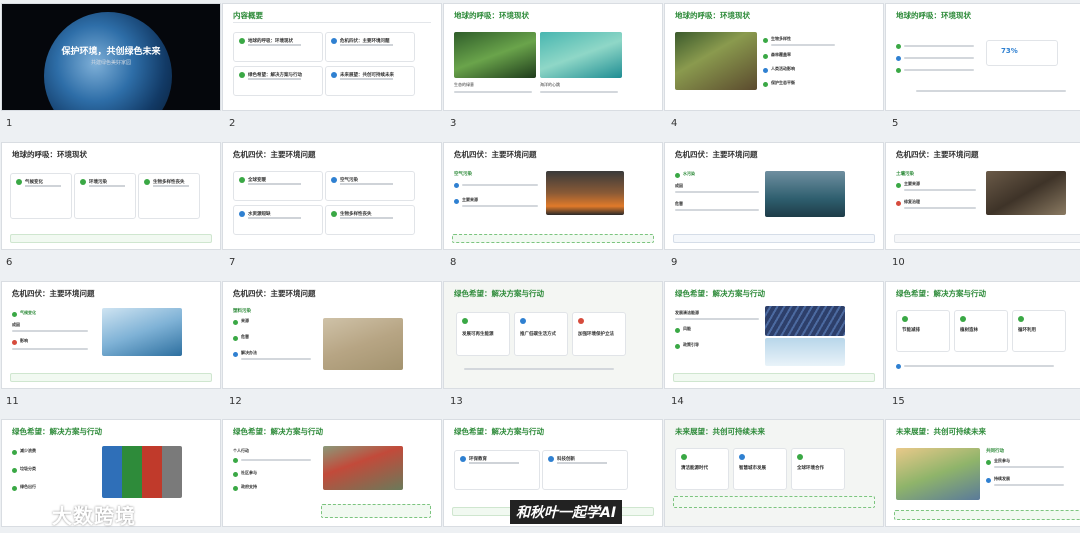 Image resolution: width=1080 pixels, height=533 pixels. What do you see at coordinates (241, 450) in the screenshot?
I see `item-title: 个人行动` at bounding box center [241, 450].